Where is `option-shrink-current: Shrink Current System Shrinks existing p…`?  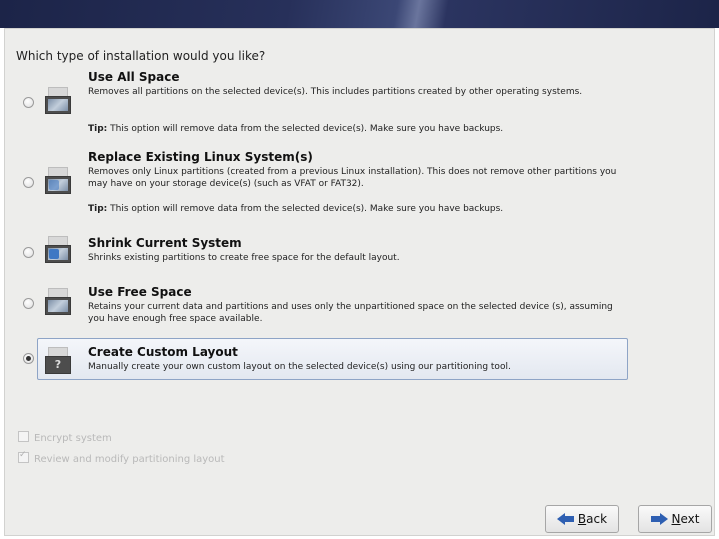 option-shrink-current: Shrink Current System Shrinks existing p… is located at coordinates (321, 254).